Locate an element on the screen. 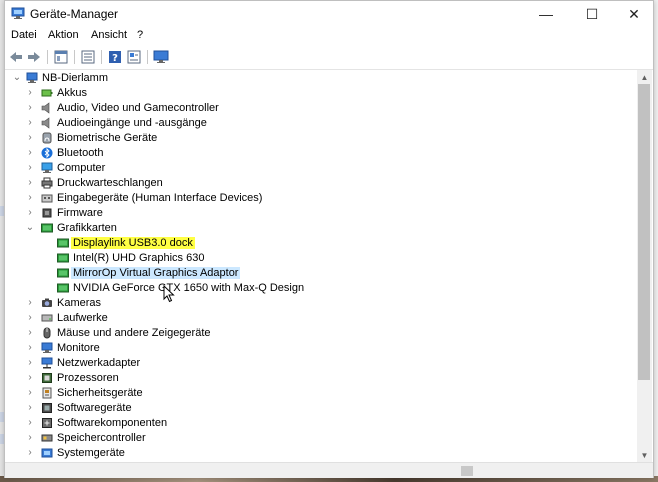 This screenshot has width=658, height=482. monitor-icon is located at coordinates (161, 57).